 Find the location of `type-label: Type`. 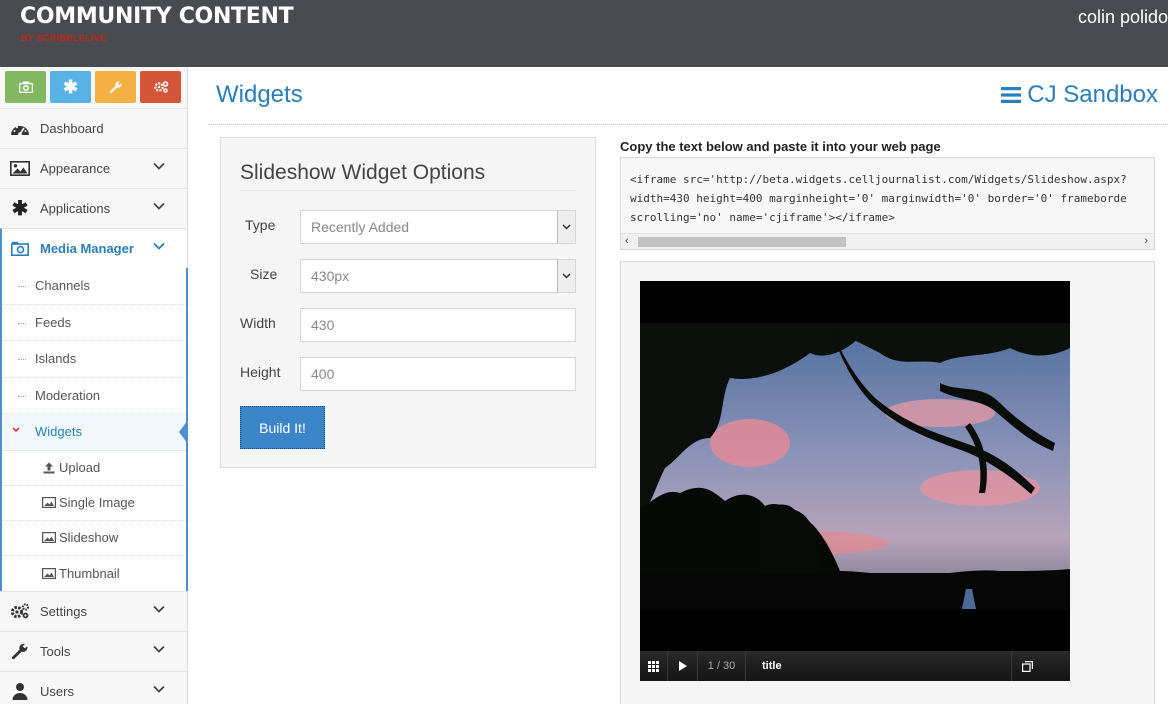

type-label: Type is located at coordinates (260, 225).